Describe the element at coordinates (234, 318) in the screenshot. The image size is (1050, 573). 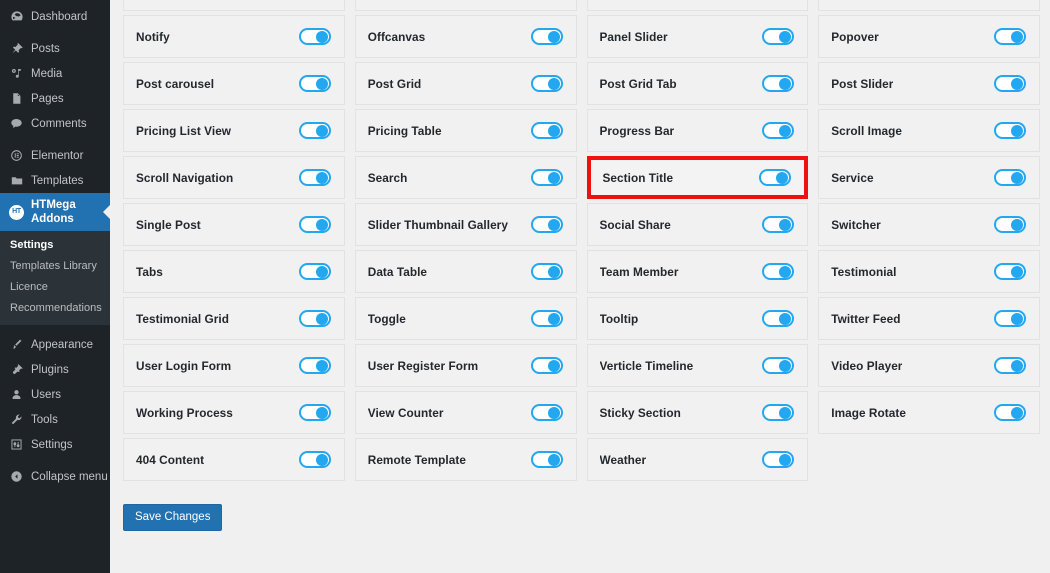
I see `widget-card: Testimonial Grid` at that location.